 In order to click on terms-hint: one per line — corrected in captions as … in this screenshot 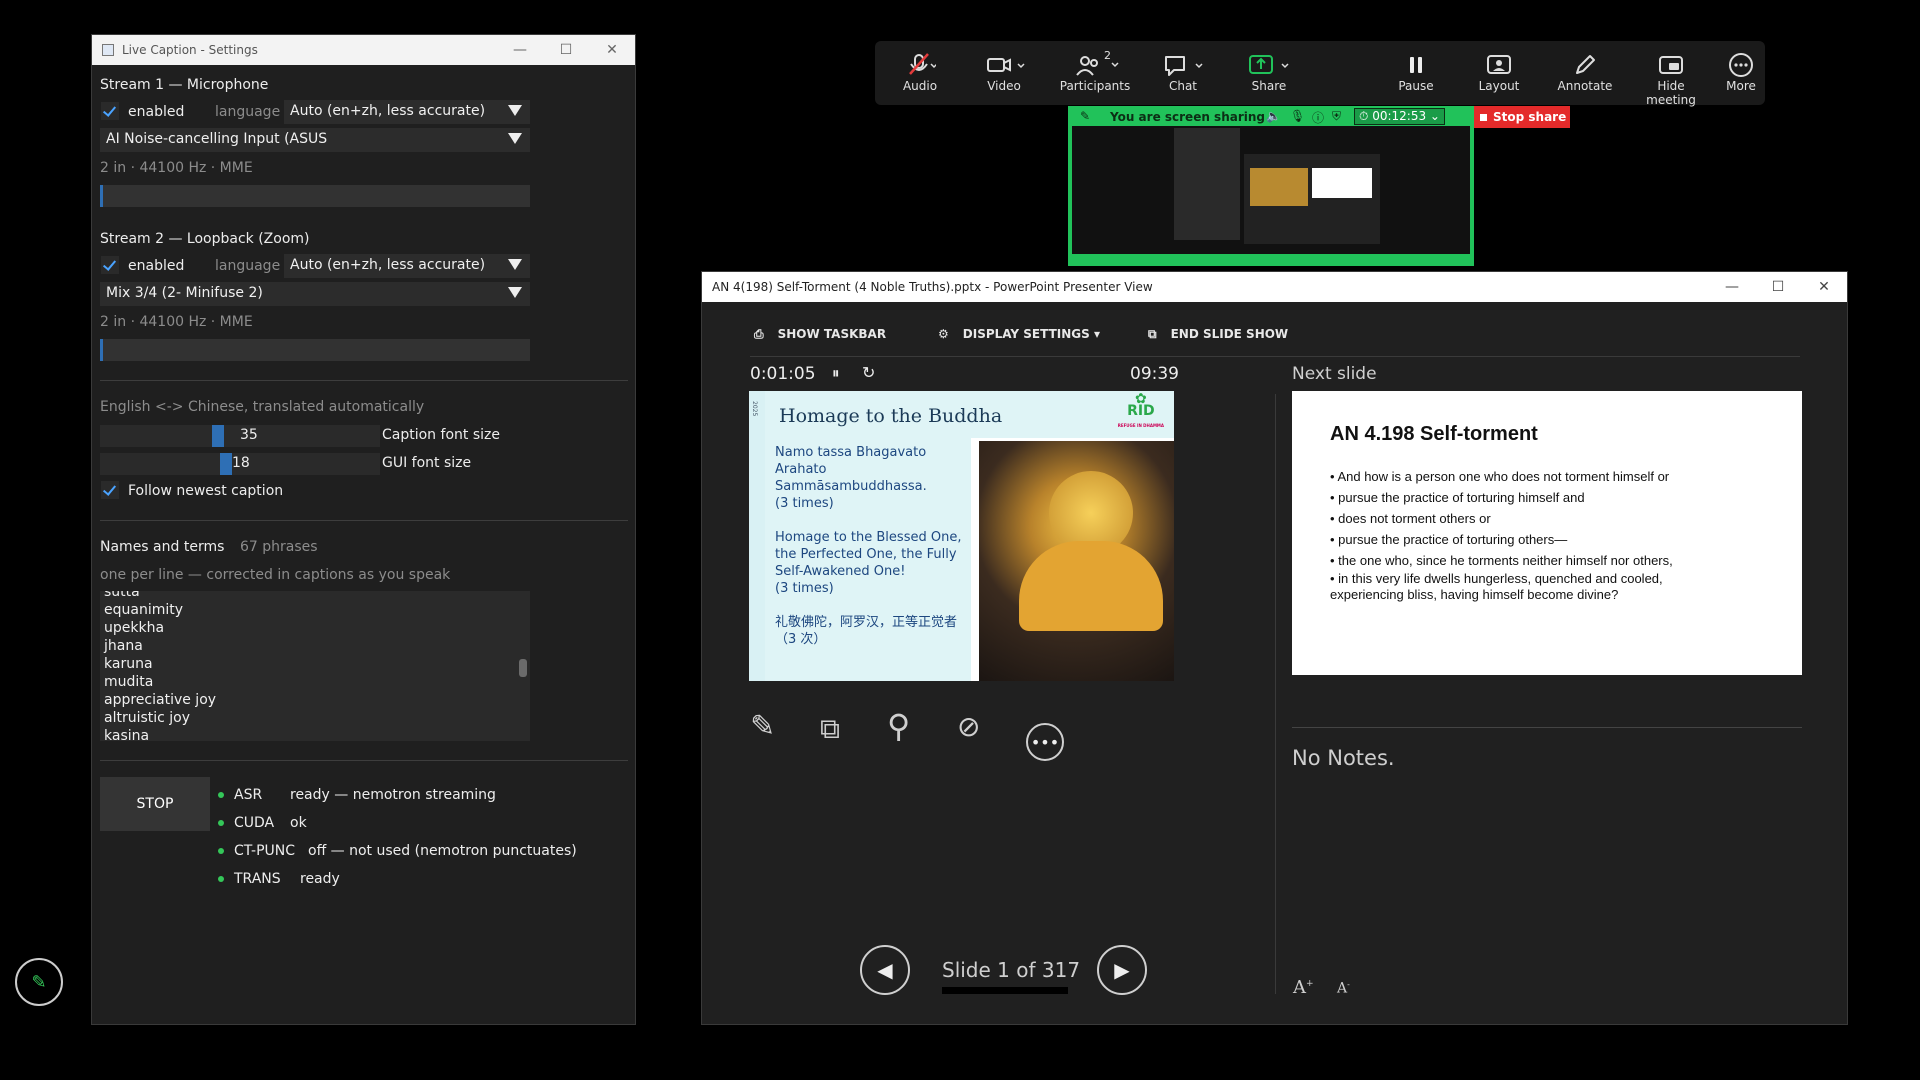, I will do `click(275, 575)`.